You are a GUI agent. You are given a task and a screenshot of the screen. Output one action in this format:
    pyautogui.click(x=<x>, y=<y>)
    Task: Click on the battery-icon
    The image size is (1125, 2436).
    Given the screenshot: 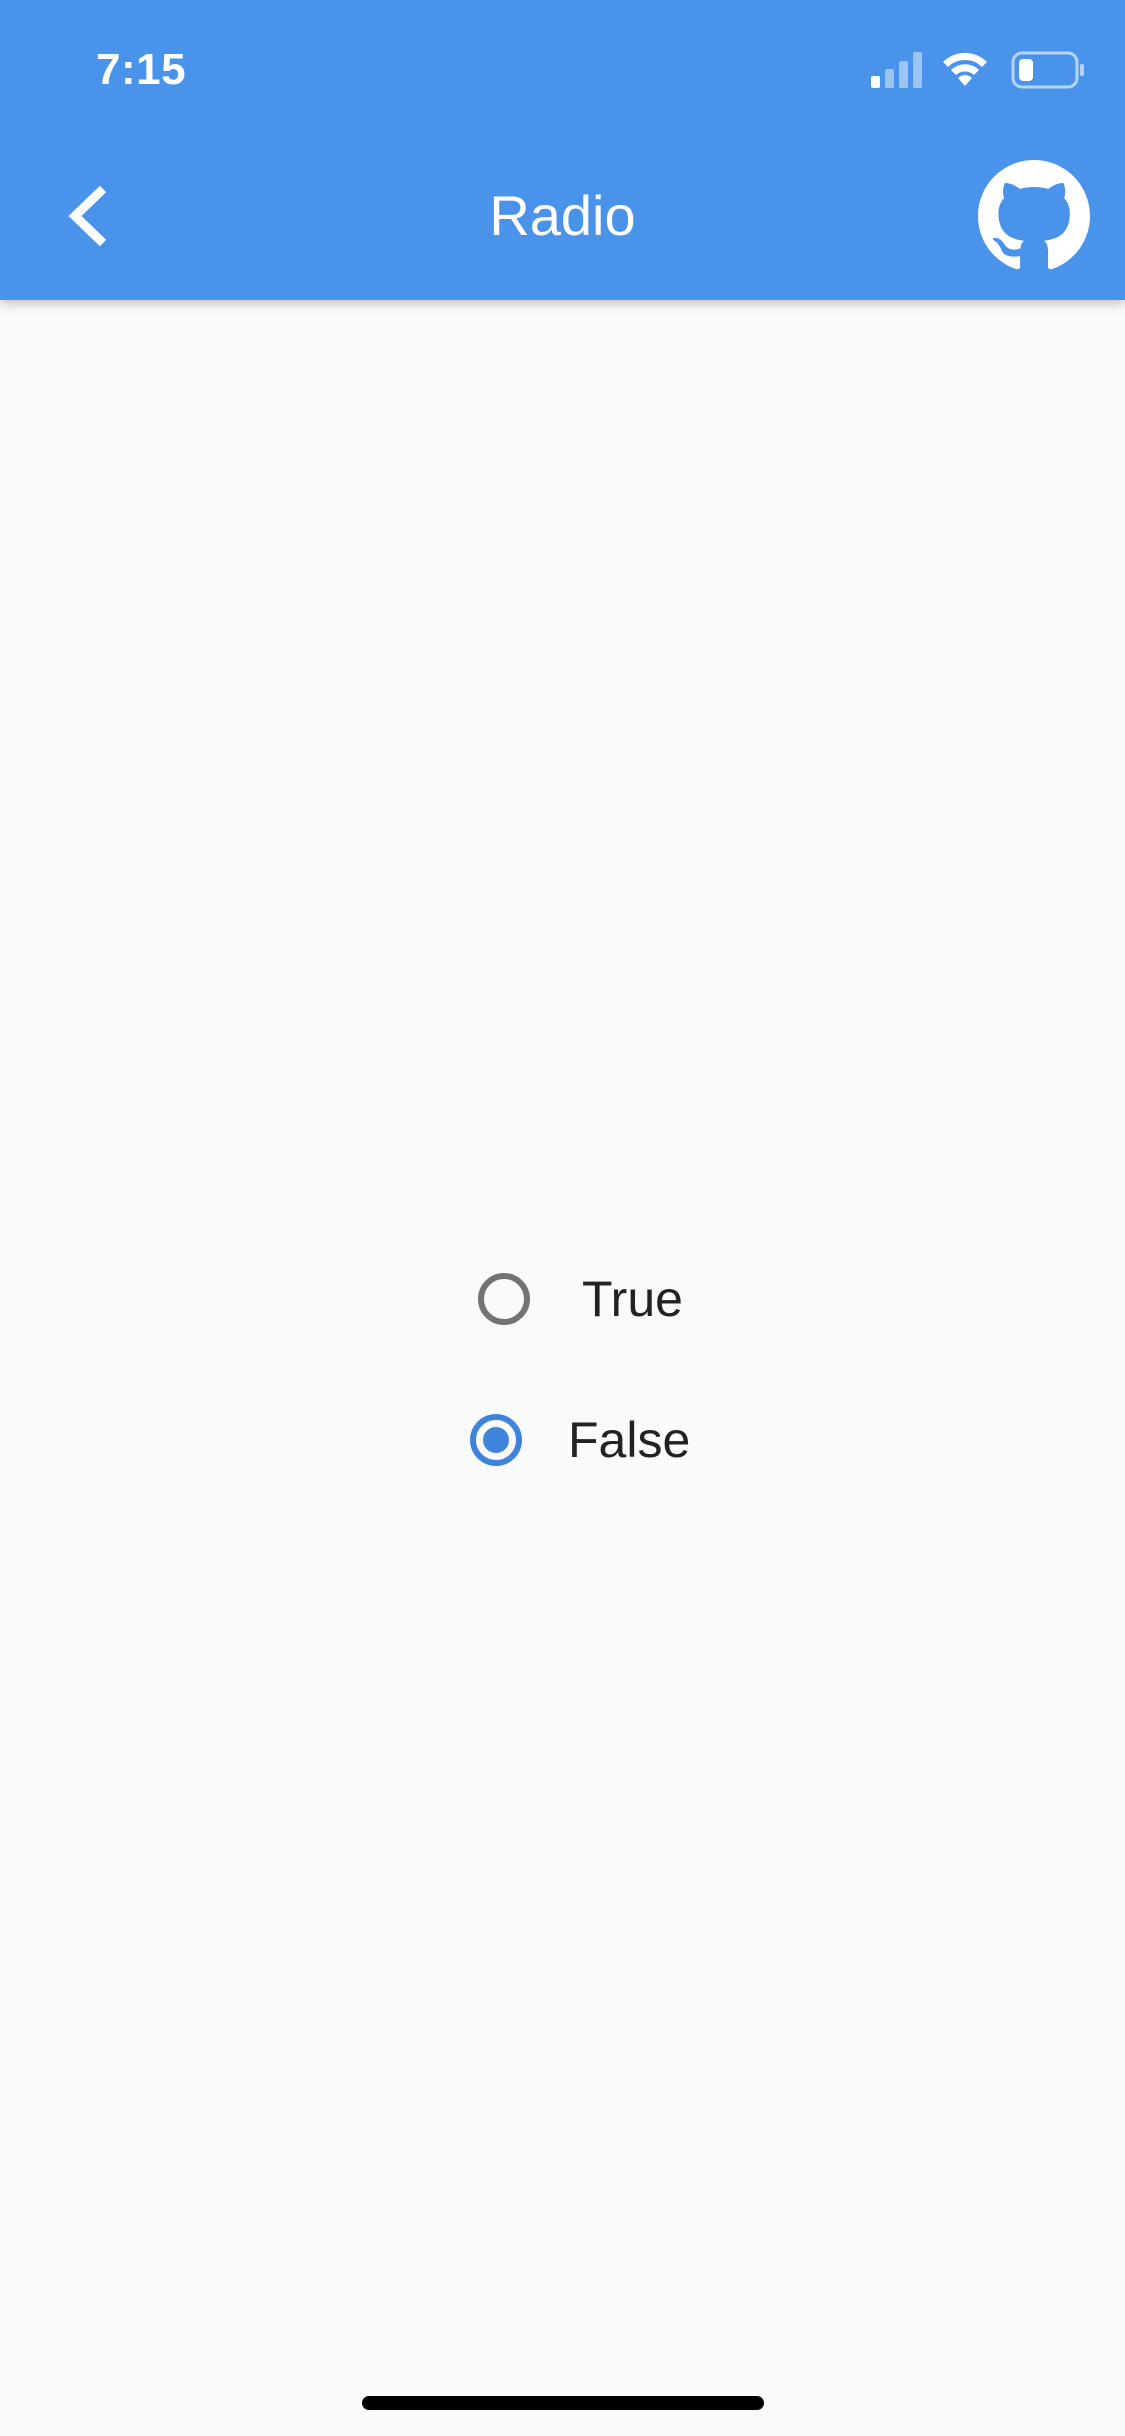 What is the action you would take?
    pyautogui.click(x=1047, y=70)
    